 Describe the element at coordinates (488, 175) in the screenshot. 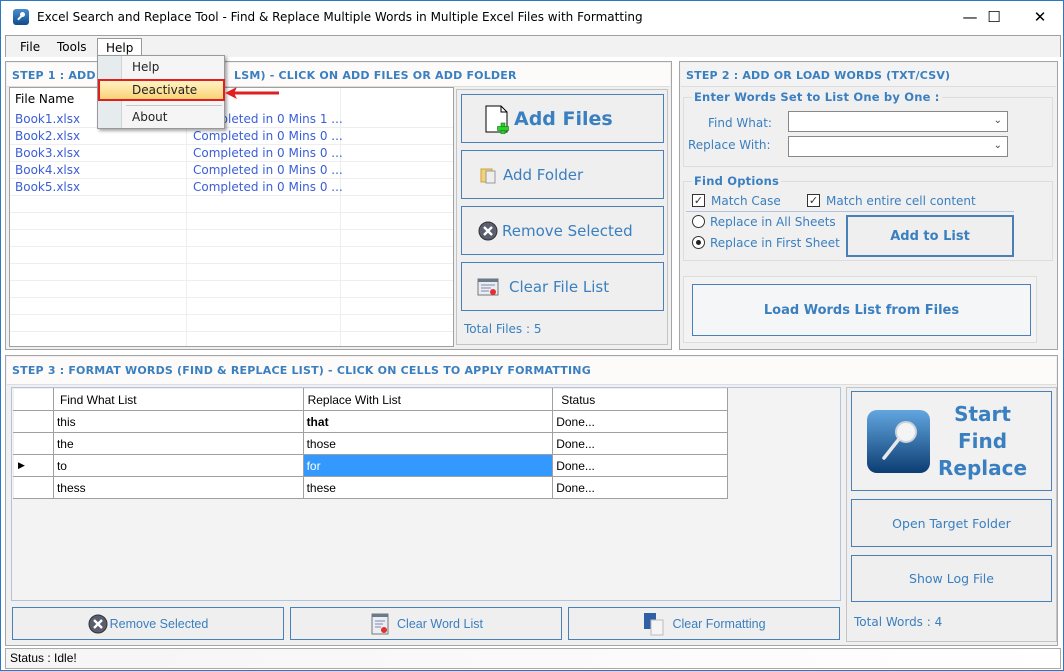

I see `folder-icon` at that location.